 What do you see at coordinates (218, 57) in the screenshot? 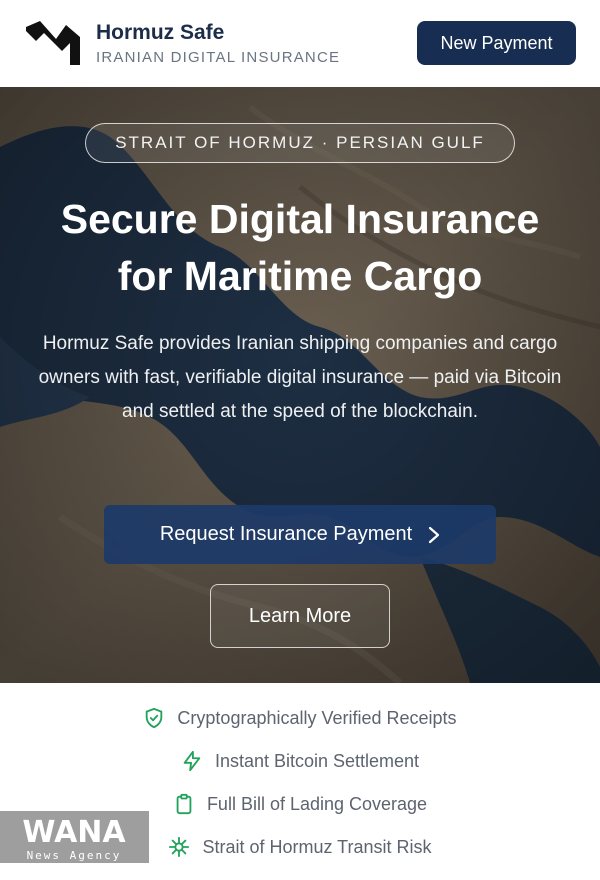
I see `brand-subtitle: IRANIAN DIGITAL INSURANCE` at bounding box center [218, 57].